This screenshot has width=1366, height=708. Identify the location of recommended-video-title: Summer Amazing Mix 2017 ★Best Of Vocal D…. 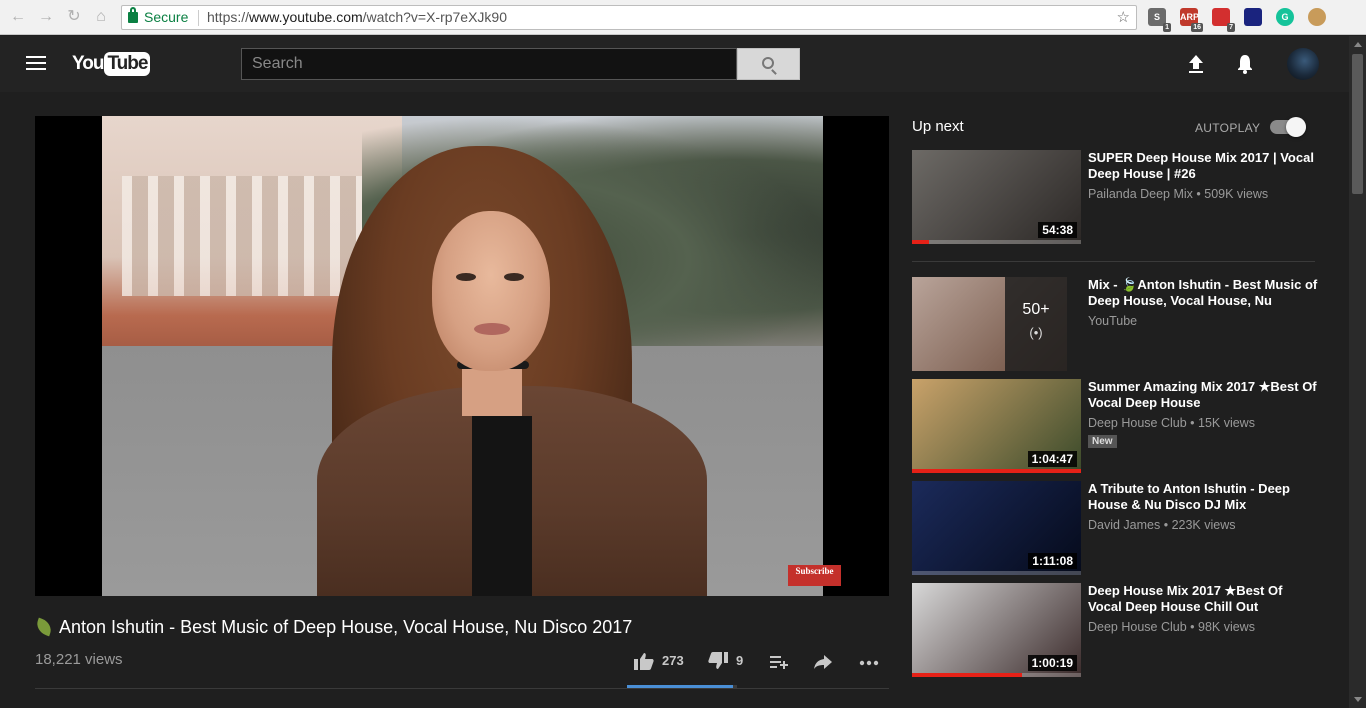
(1203, 395).